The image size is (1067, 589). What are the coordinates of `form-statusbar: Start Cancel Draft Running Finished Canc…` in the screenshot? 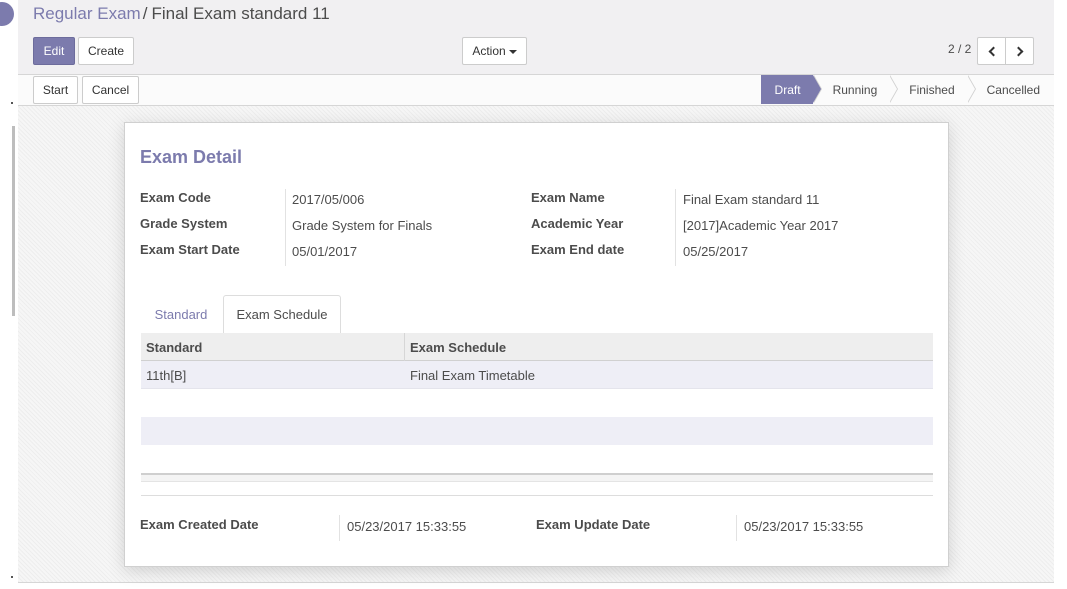 It's located at (536, 90).